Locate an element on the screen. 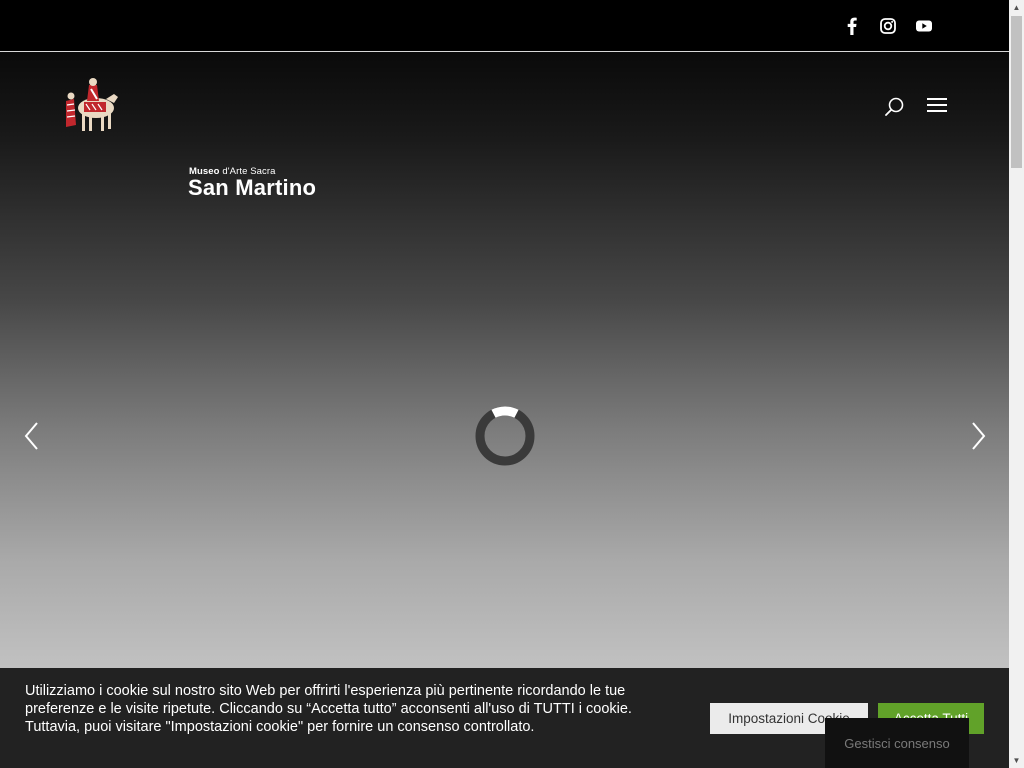  scroll-up-arrow-icon: ▲ is located at coordinates (1016, 7).